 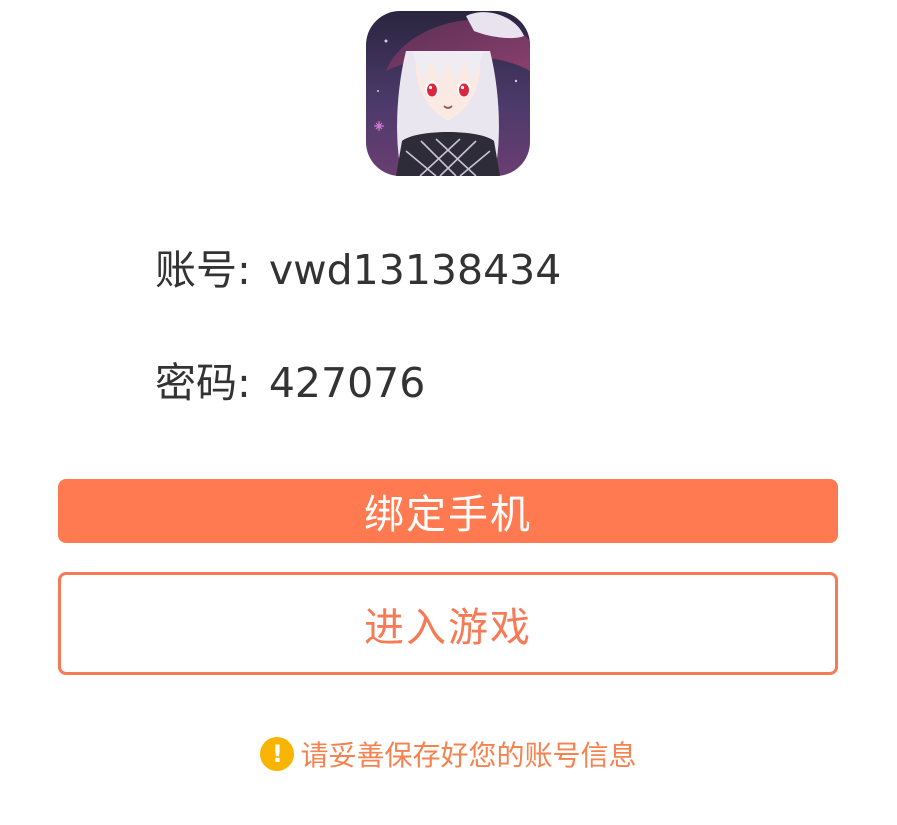 What do you see at coordinates (448, 515) in the screenshot?
I see `bind-phone-label: 绑定手机` at bounding box center [448, 515].